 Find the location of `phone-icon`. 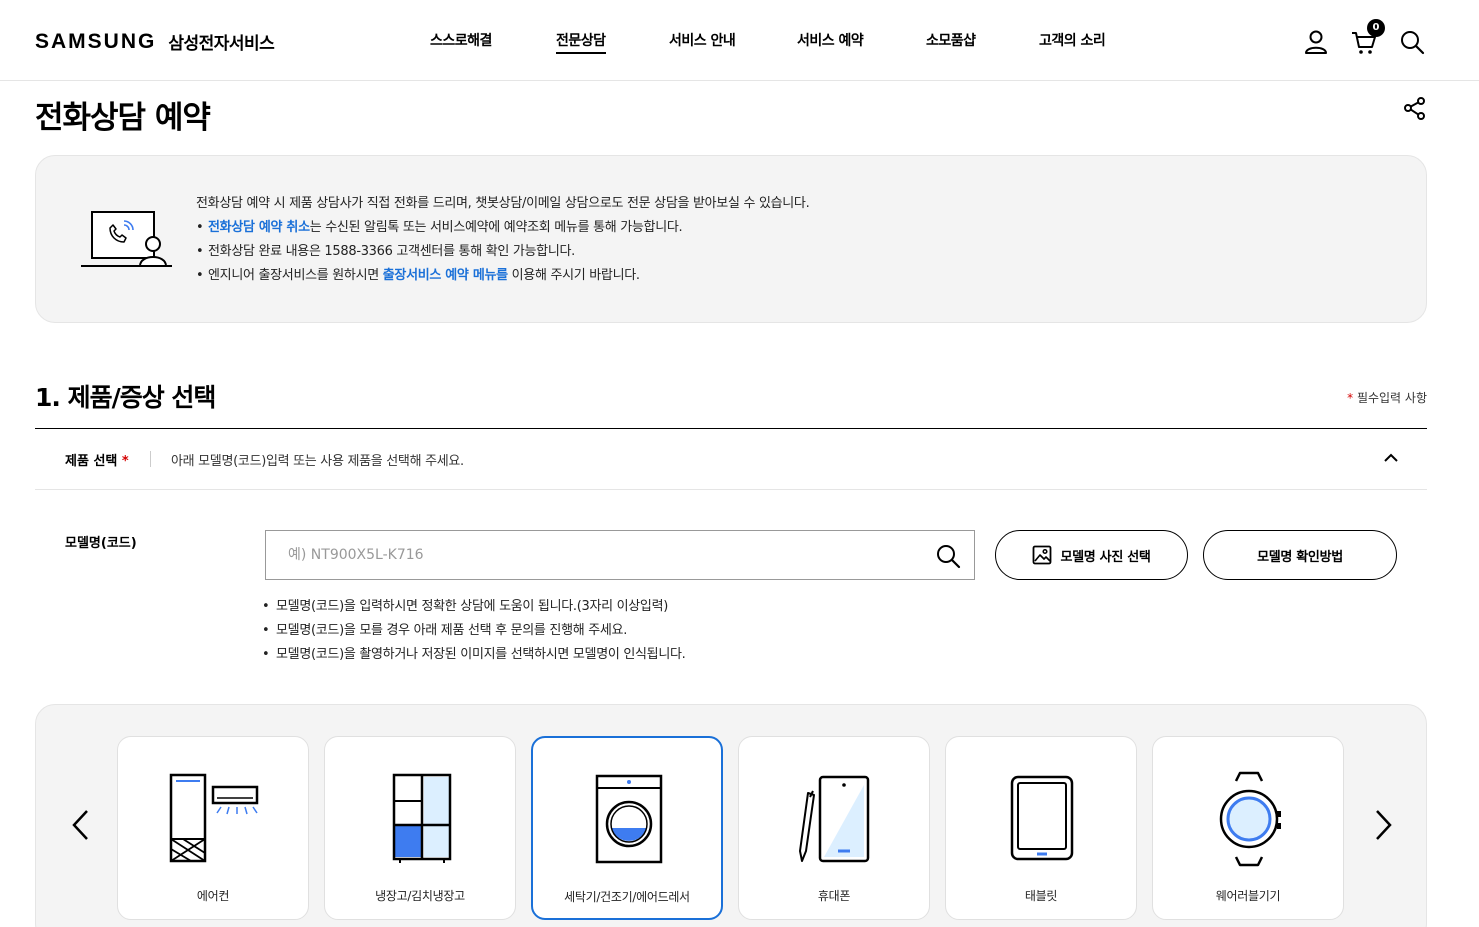

phone-icon is located at coordinates (834, 819).